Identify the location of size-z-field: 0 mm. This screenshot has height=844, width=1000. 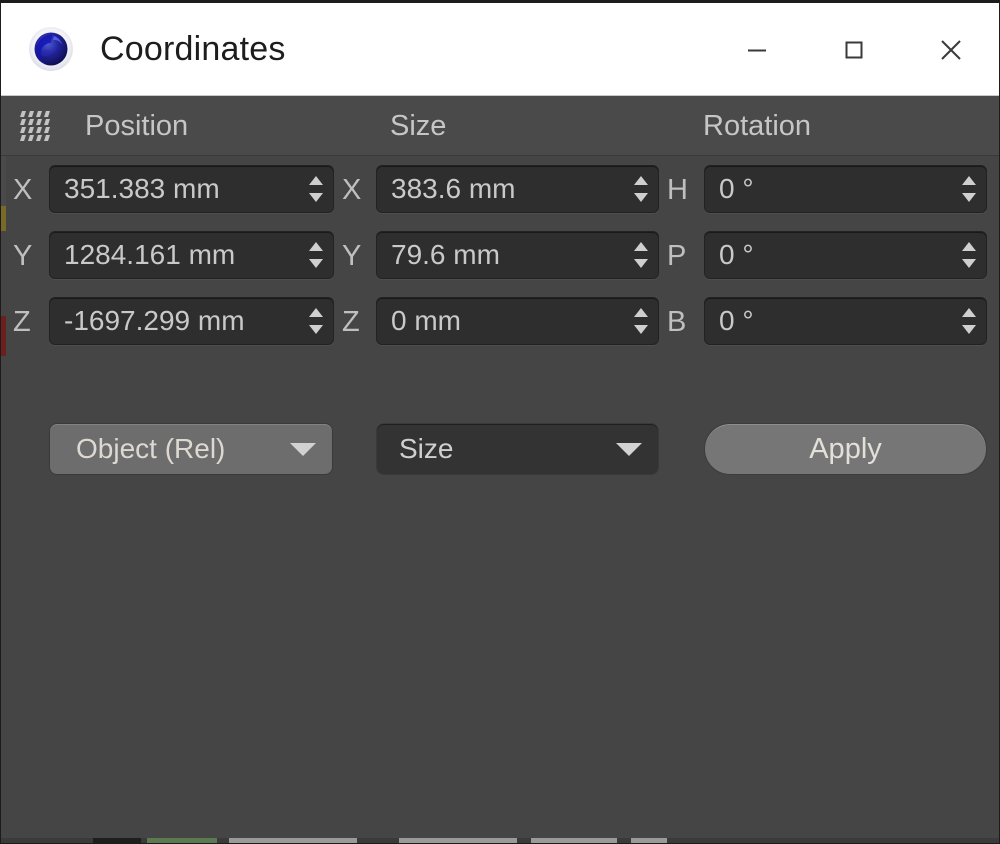
(517, 321).